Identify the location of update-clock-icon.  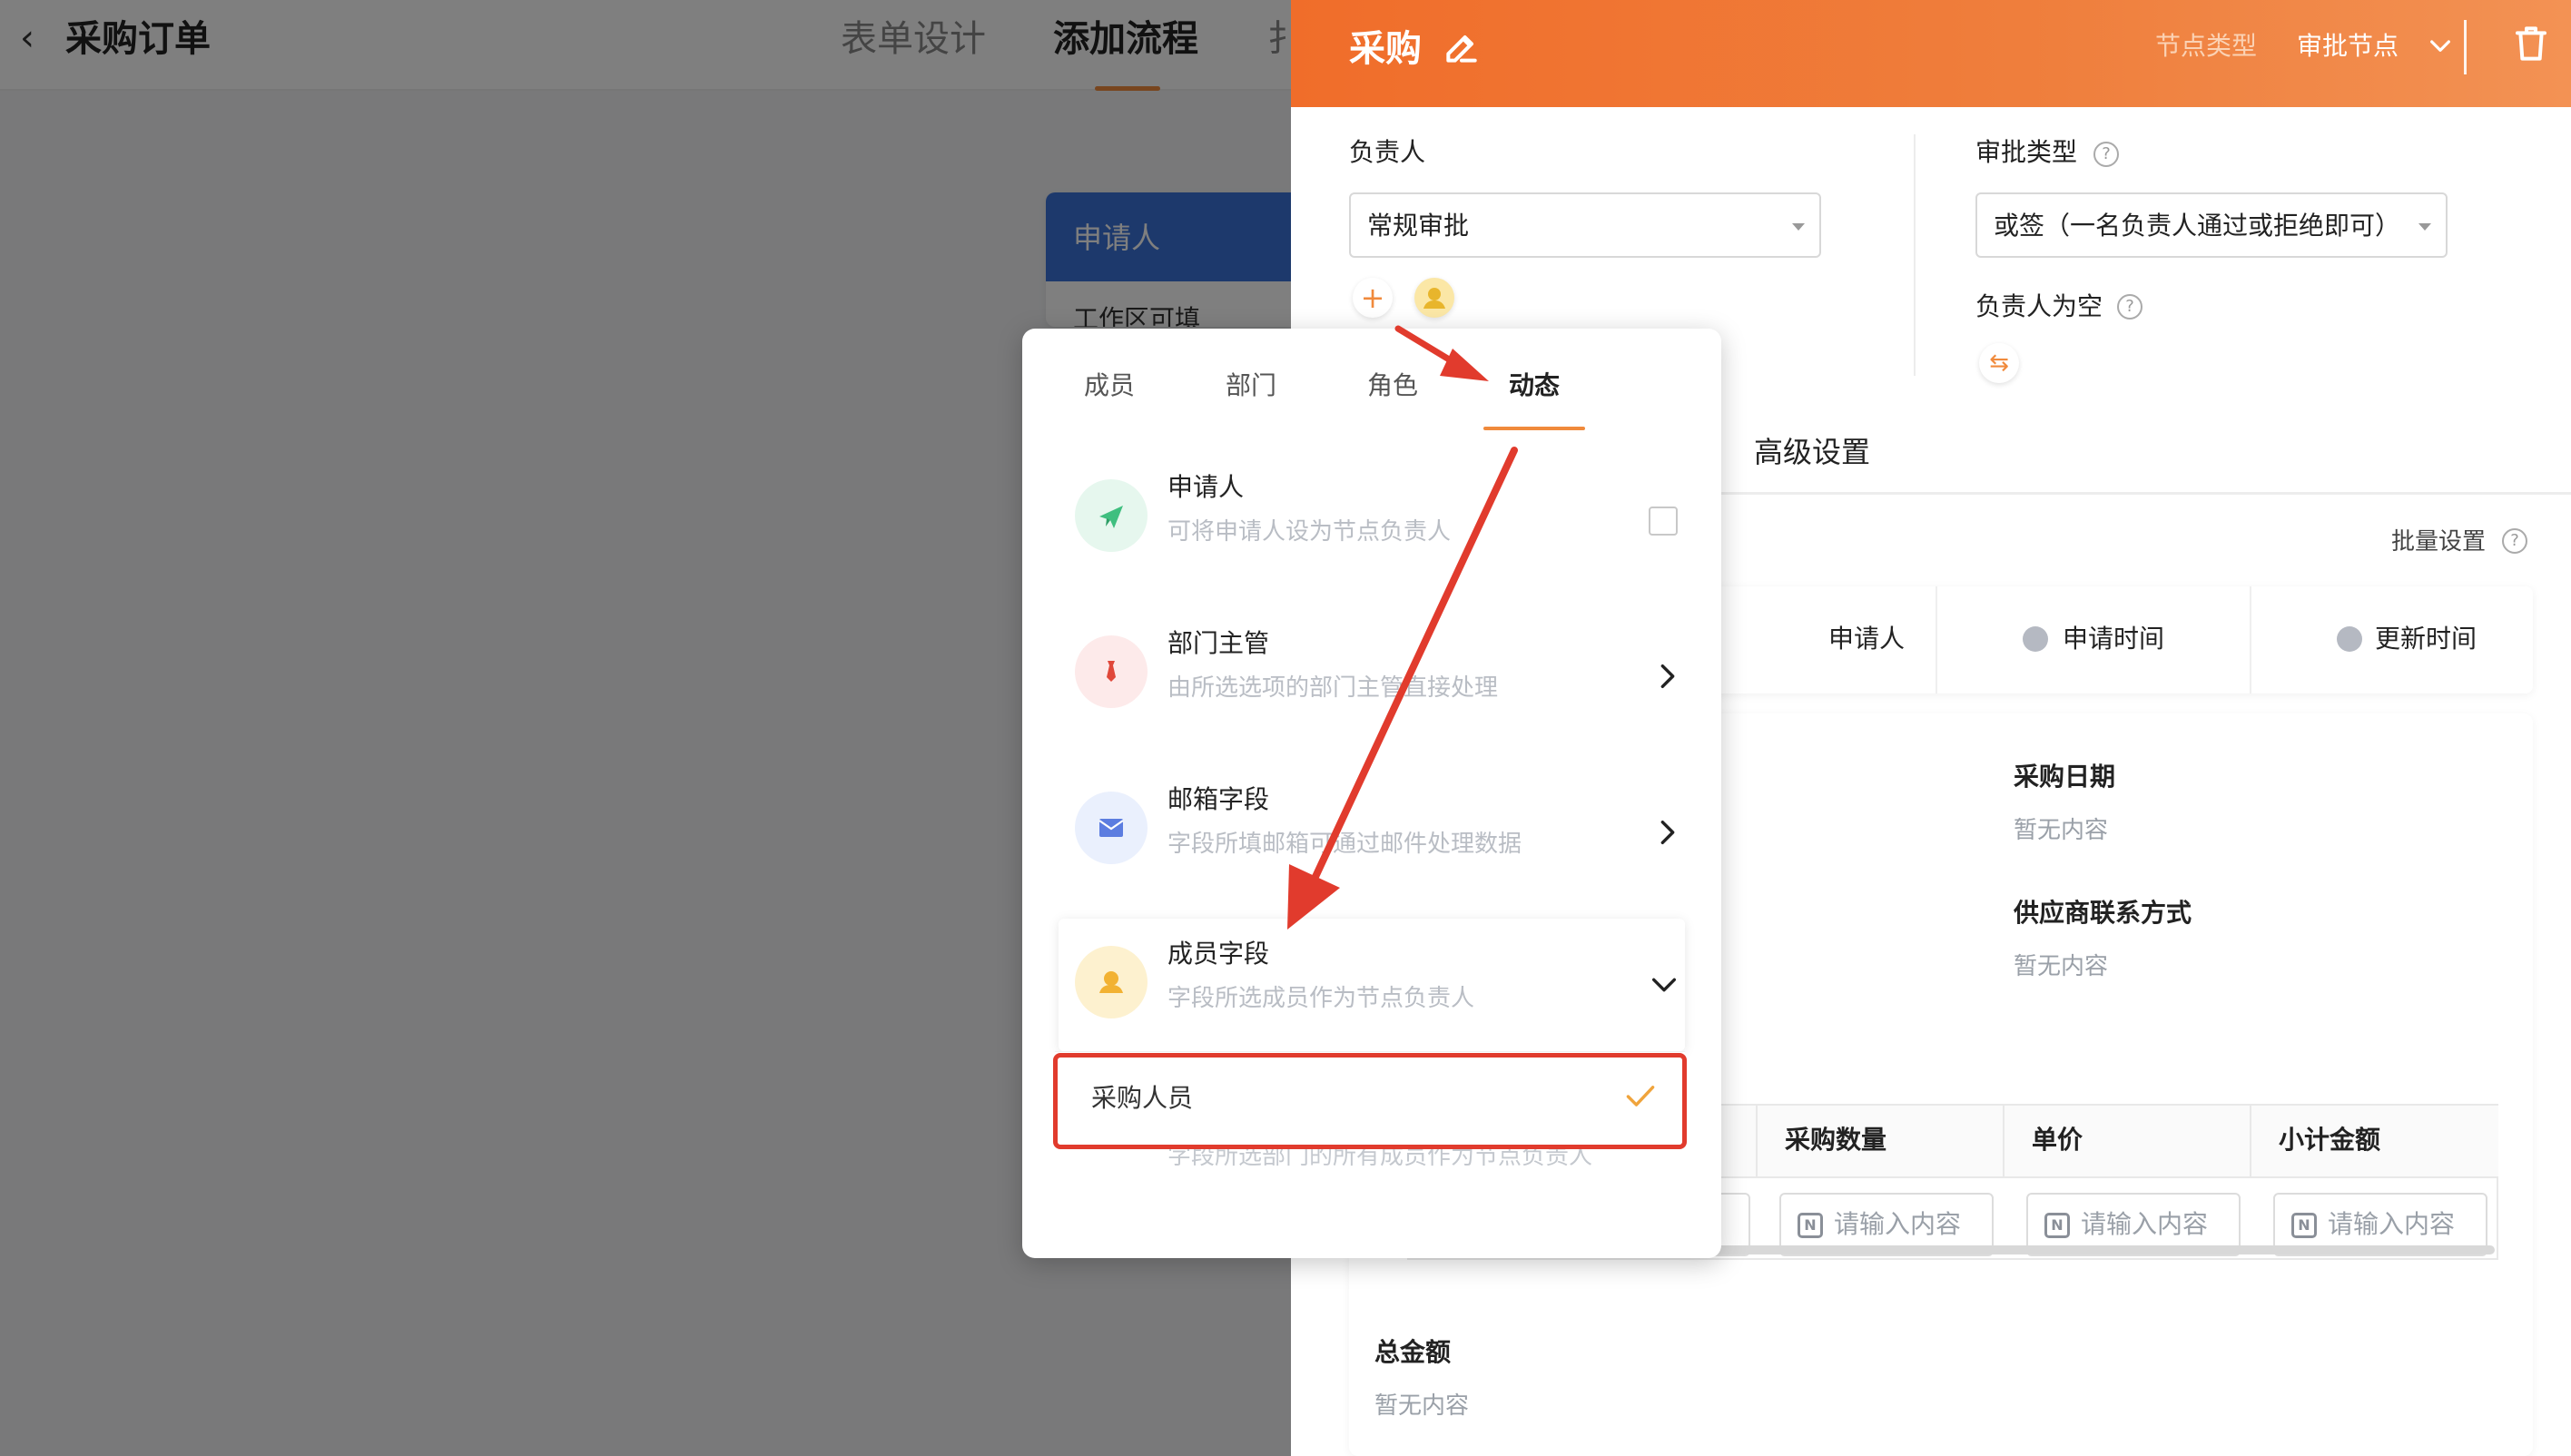
(2349, 639).